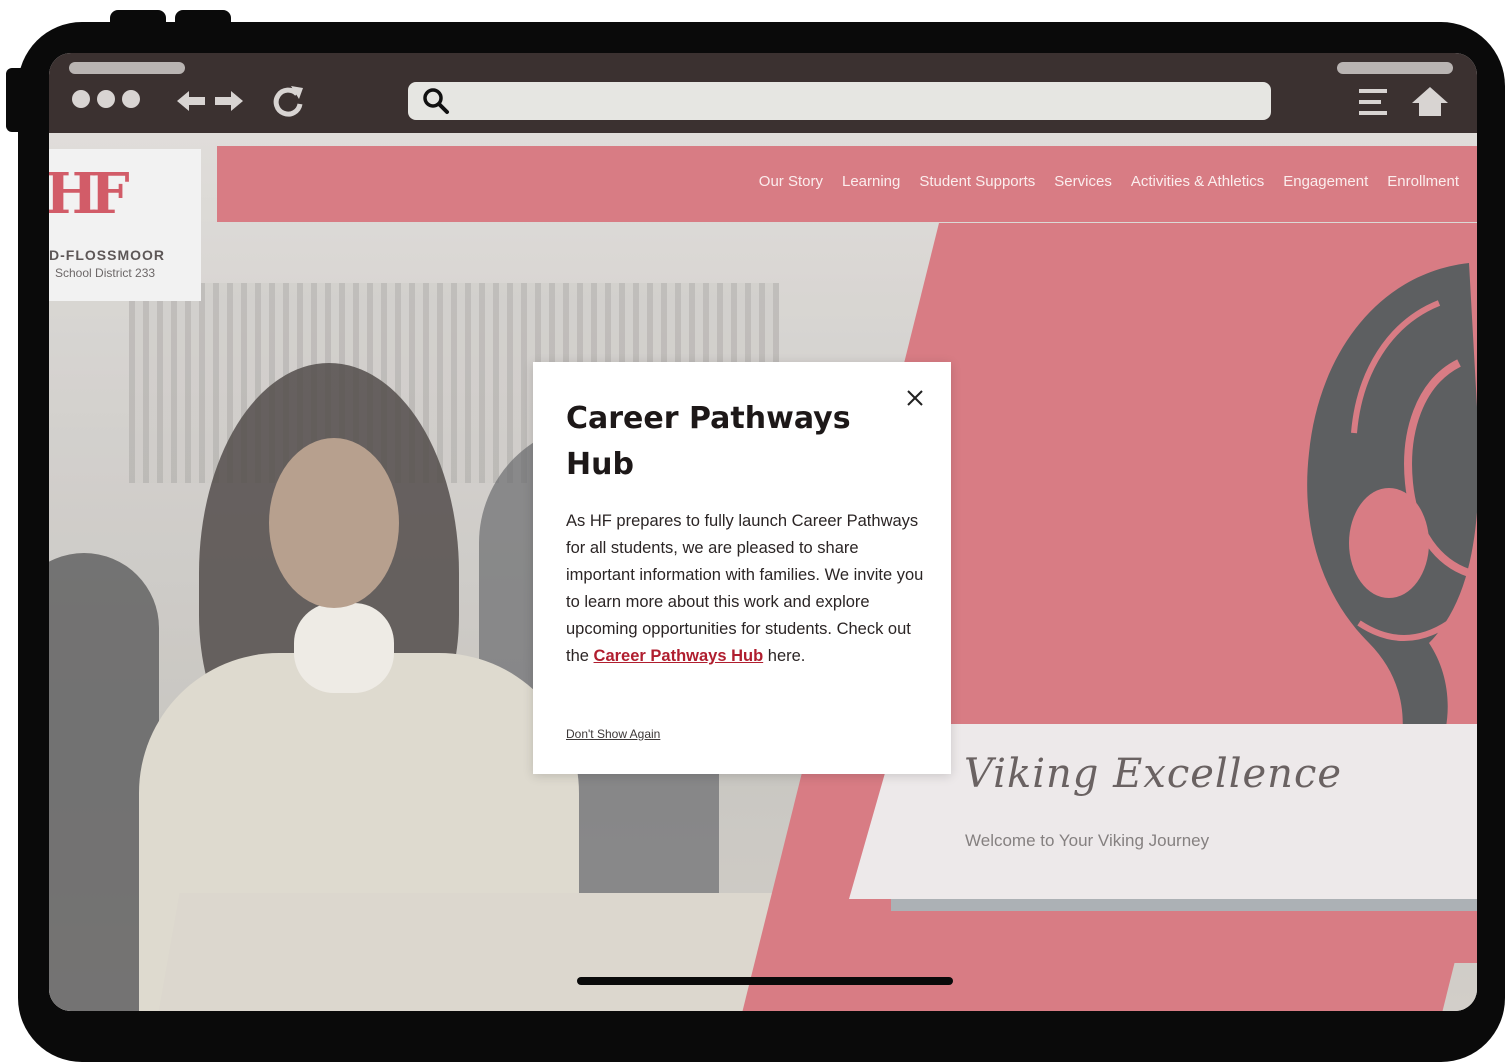 This screenshot has height=1062, width=1505. Describe the element at coordinates (210, 101) in the screenshot. I see `back-forward-icon` at that location.